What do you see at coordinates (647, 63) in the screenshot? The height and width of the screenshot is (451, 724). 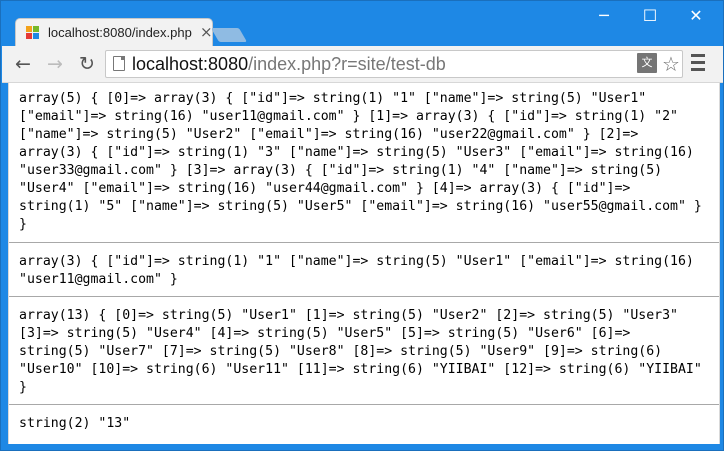 I see `translate-icon: 文` at bounding box center [647, 63].